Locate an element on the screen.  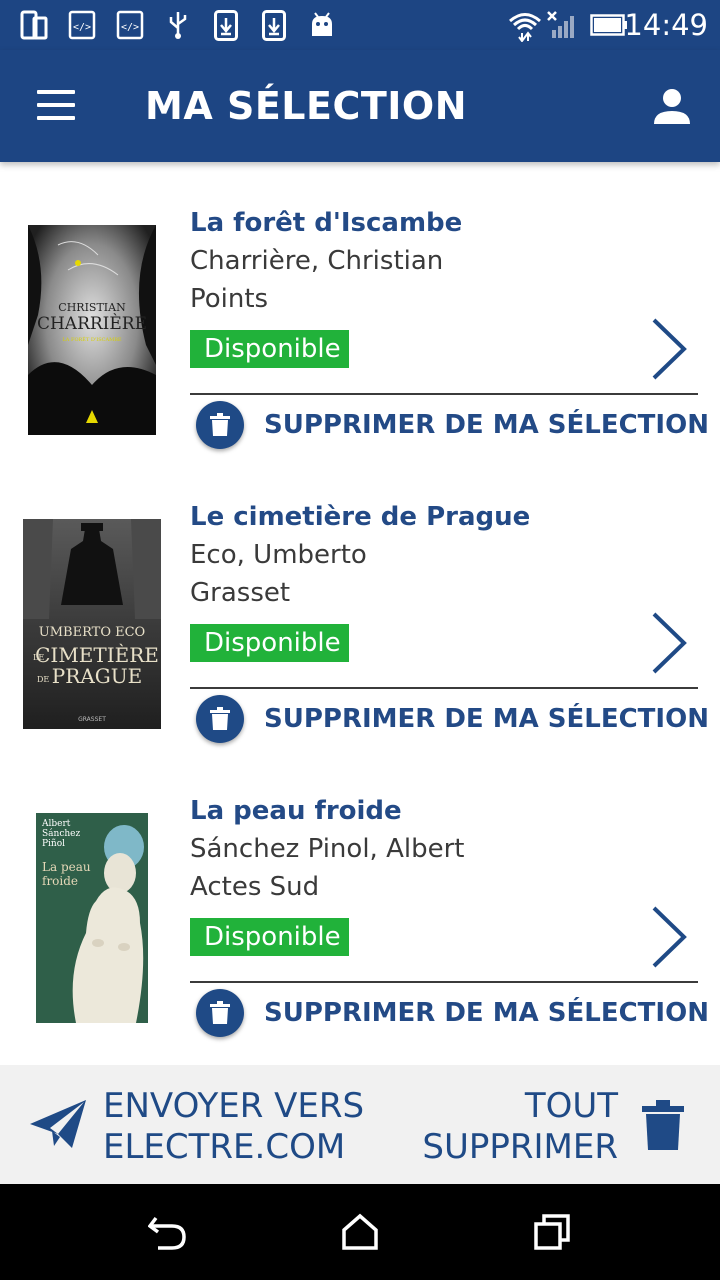
book-author: Charrière, Christian is located at coordinates (317, 261).